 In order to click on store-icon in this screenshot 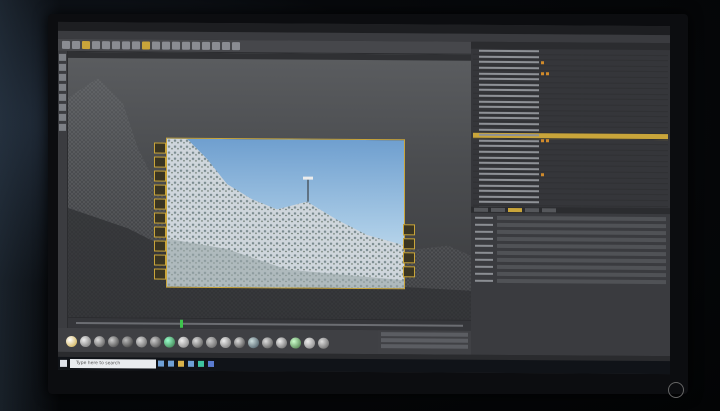, I will do `click(191, 363)`.